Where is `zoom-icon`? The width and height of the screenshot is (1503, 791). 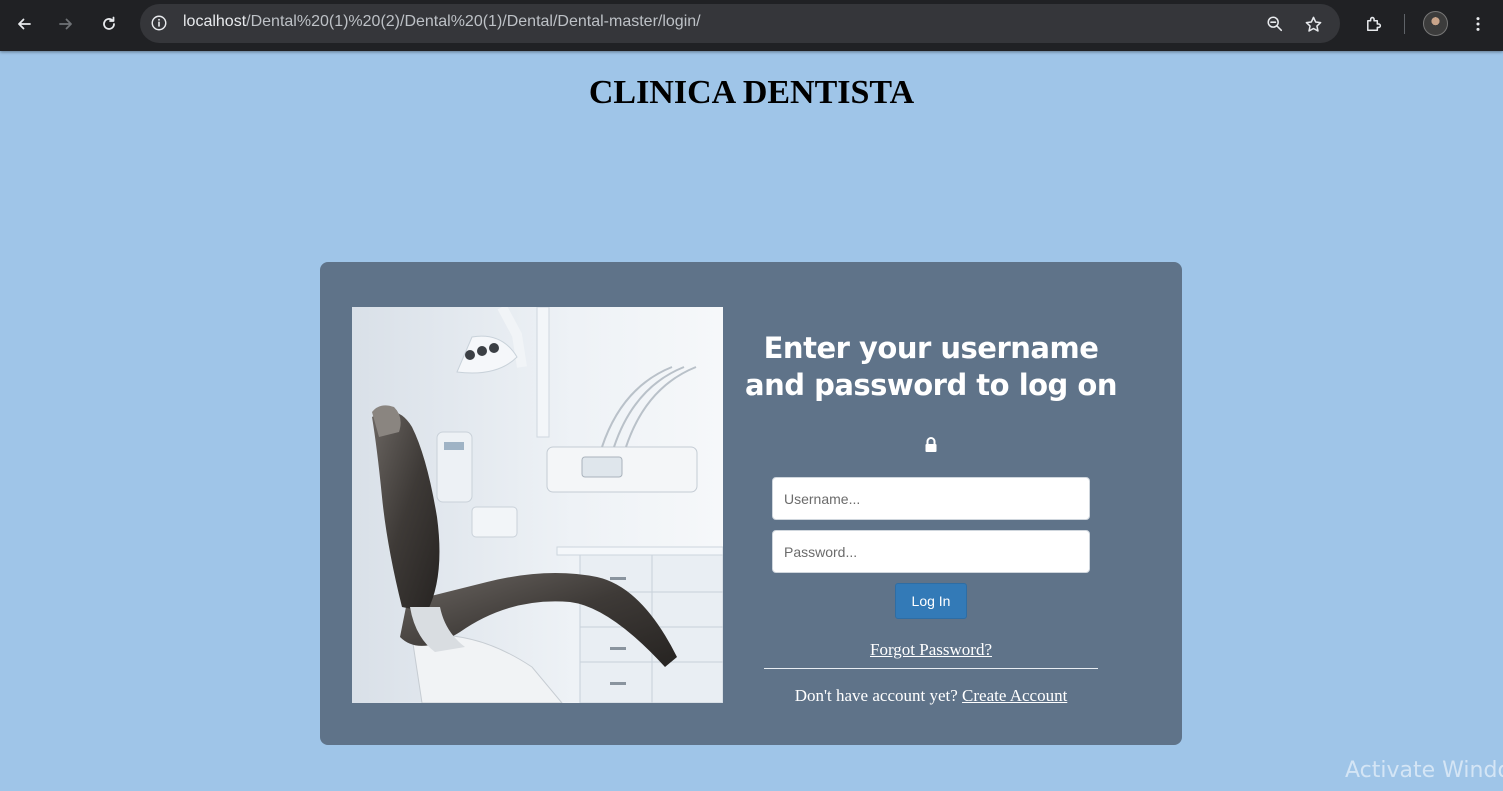 zoom-icon is located at coordinates (1275, 24).